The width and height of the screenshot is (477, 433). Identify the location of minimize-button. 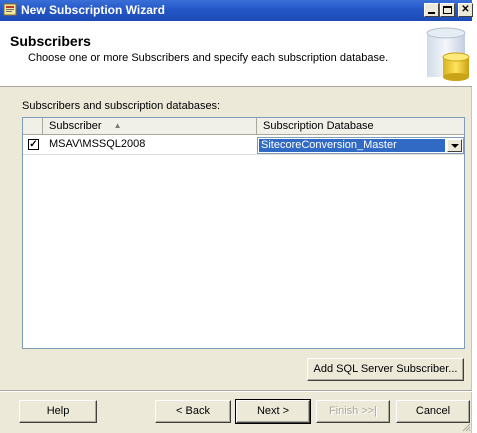
(431, 10).